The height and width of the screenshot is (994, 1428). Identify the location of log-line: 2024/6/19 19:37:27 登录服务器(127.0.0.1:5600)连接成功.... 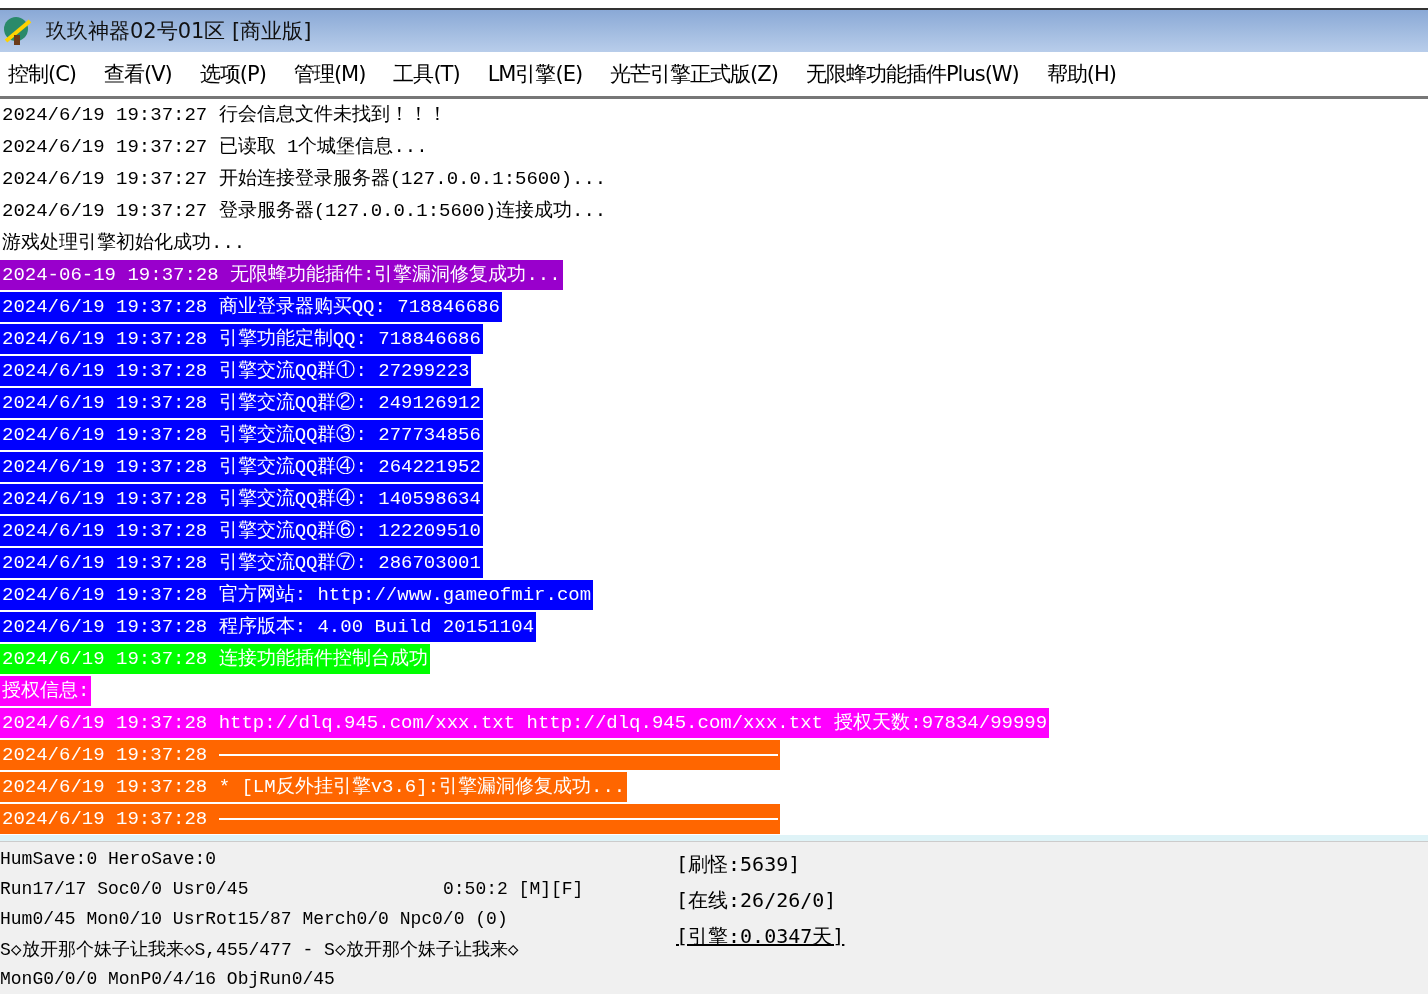
(304, 211).